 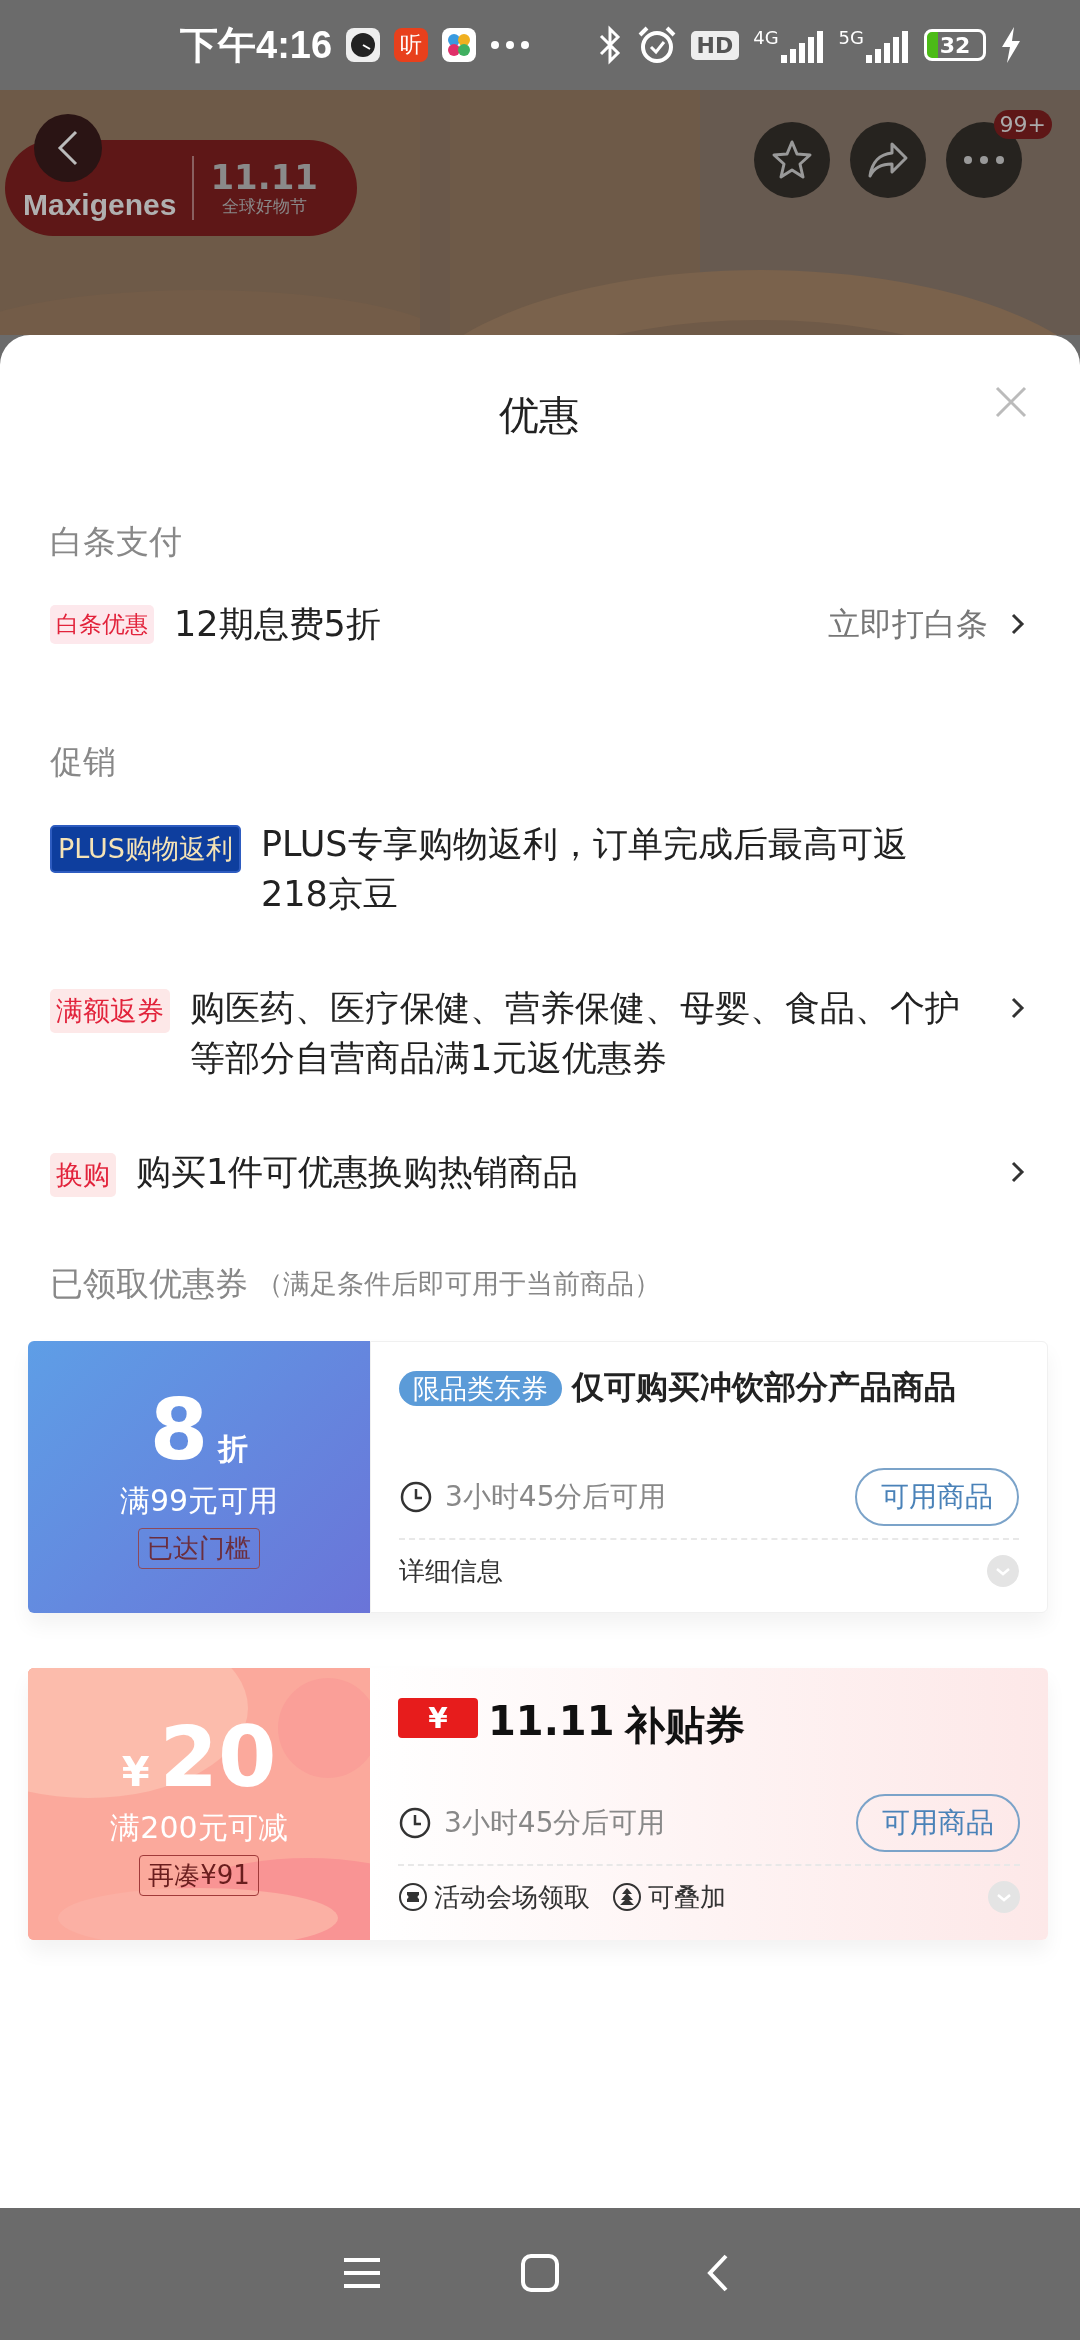 I want to click on ticket-badge: ¥, so click(x=438, y=1718).